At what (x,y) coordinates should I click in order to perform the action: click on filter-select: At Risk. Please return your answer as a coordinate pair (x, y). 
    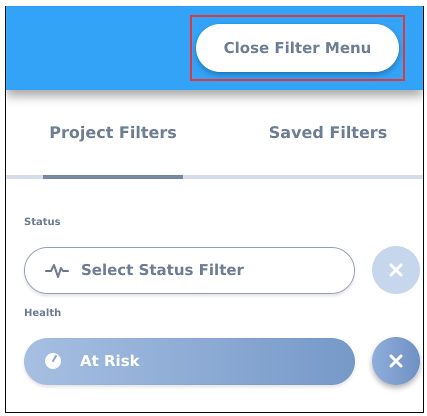
    Looking at the image, I should click on (189, 361).